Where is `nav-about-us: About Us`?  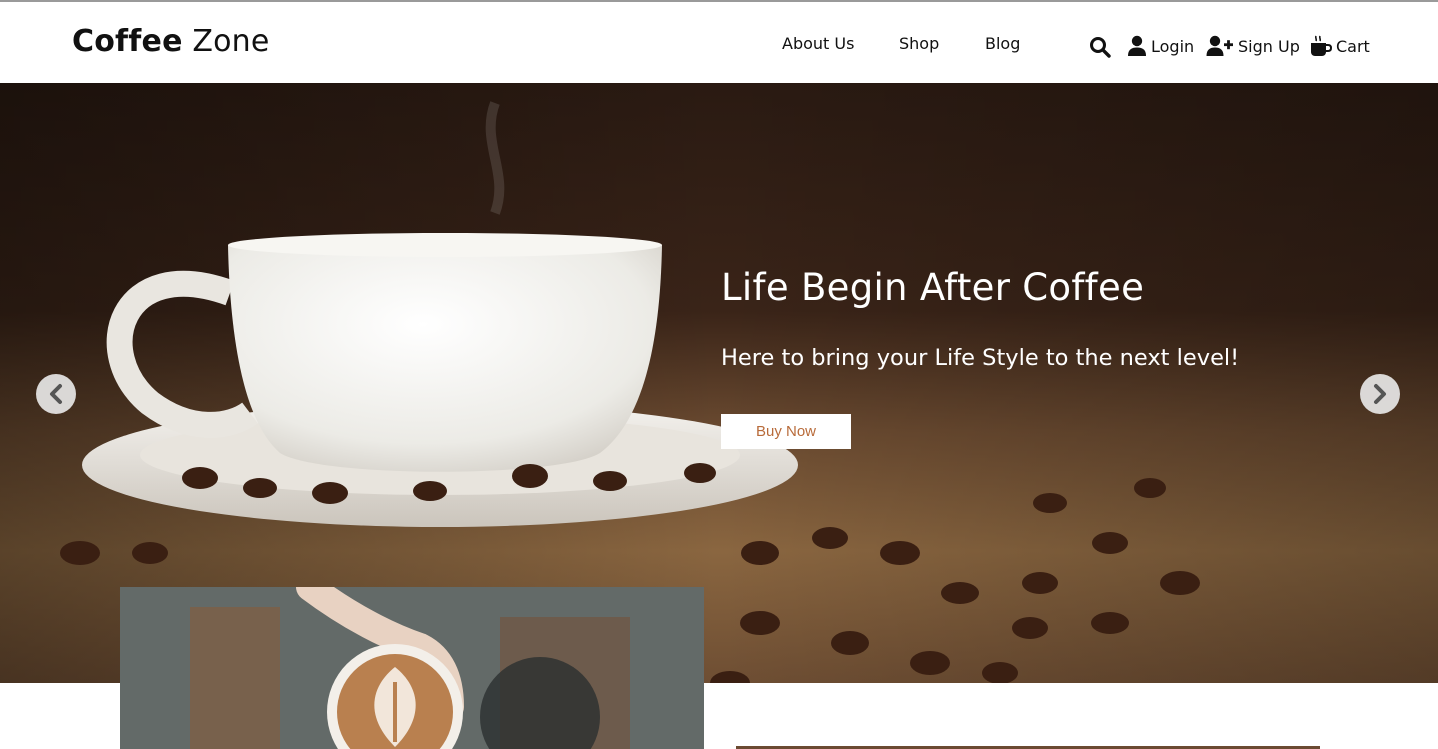 nav-about-us: About Us is located at coordinates (818, 43).